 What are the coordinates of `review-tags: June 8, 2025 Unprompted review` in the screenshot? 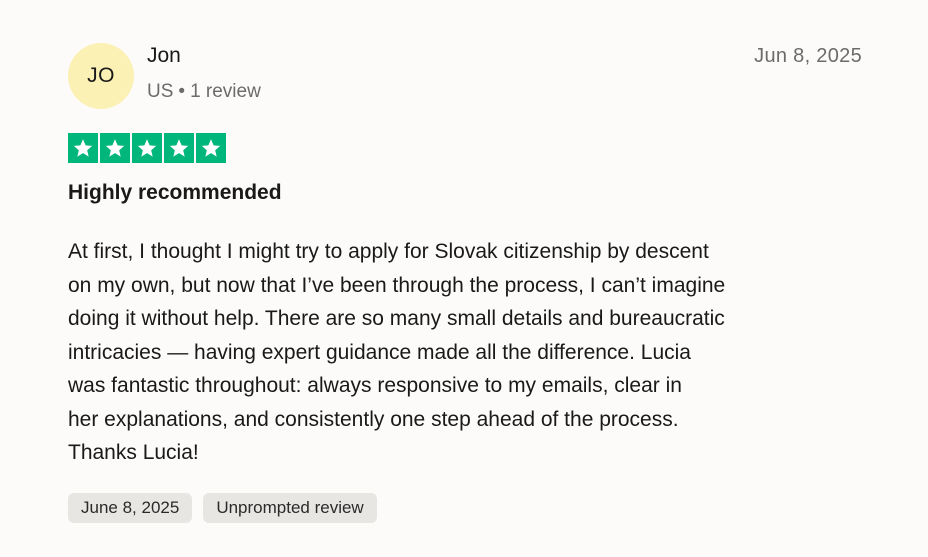 It's located at (222, 508).